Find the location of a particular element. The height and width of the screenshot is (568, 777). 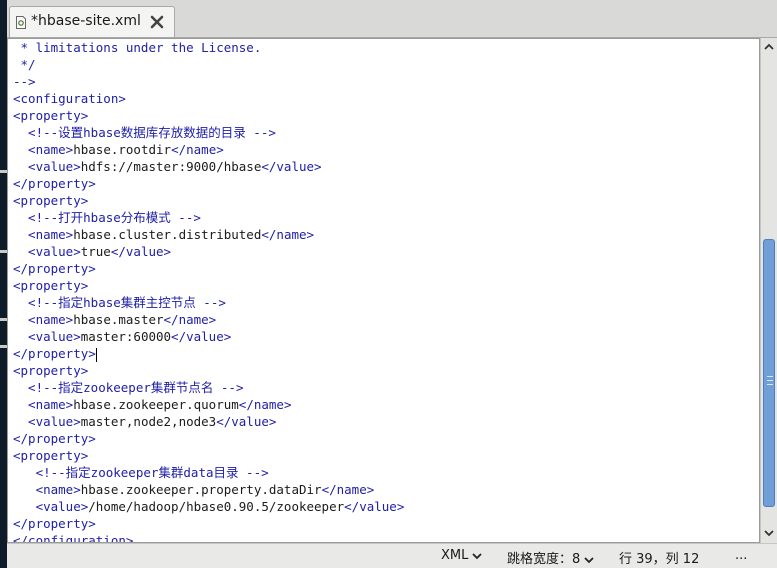

tab-width-value: 8 is located at coordinates (576, 559).